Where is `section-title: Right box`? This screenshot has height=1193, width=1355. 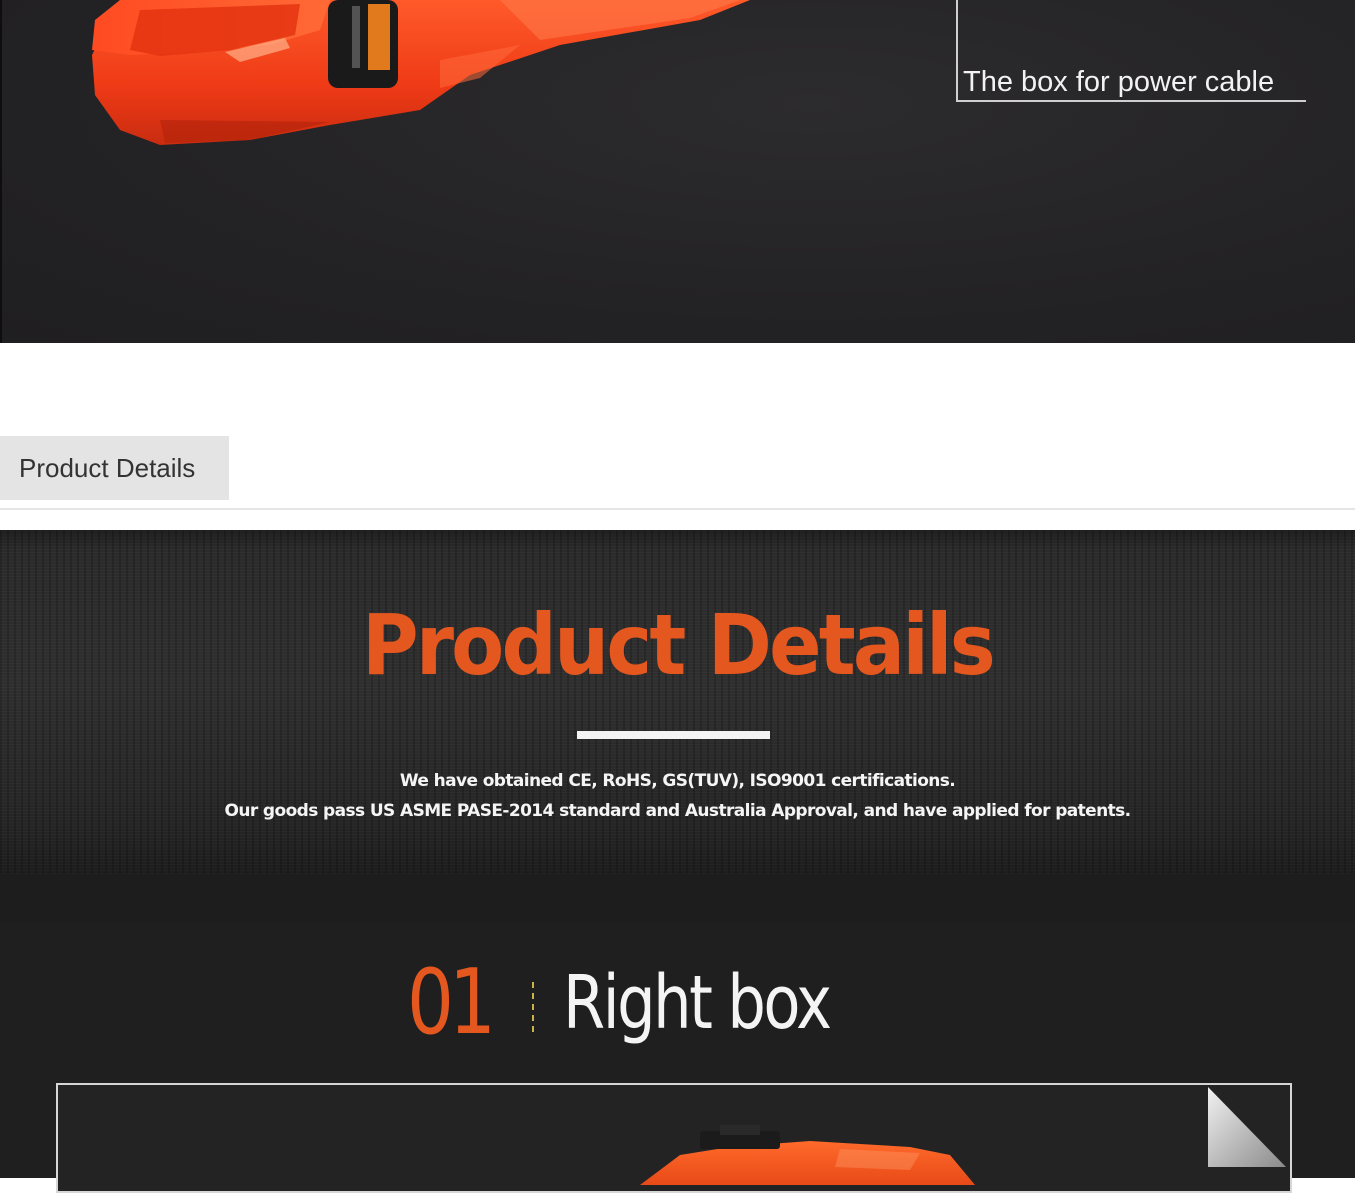 section-title: Right box is located at coordinates (697, 1003).